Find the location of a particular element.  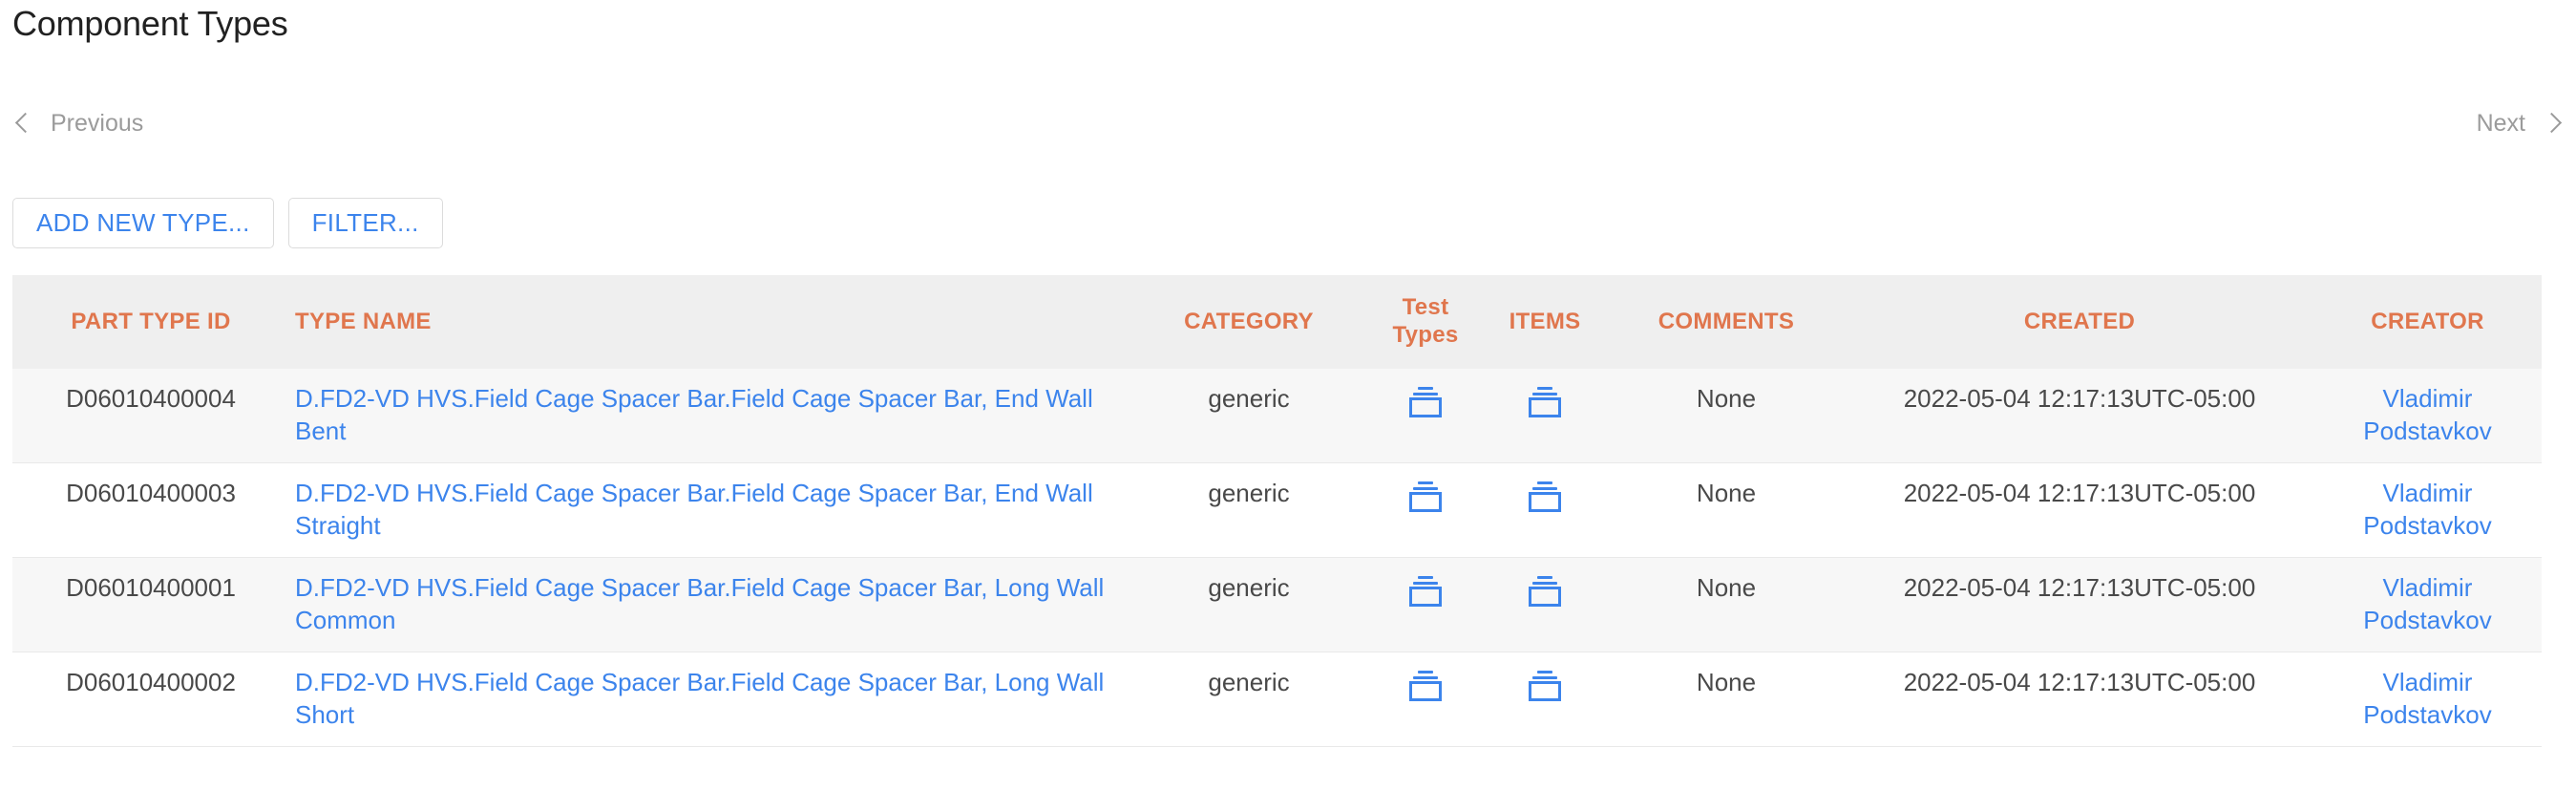

previous-page-label: Previous is located at coordinates (97, 123).